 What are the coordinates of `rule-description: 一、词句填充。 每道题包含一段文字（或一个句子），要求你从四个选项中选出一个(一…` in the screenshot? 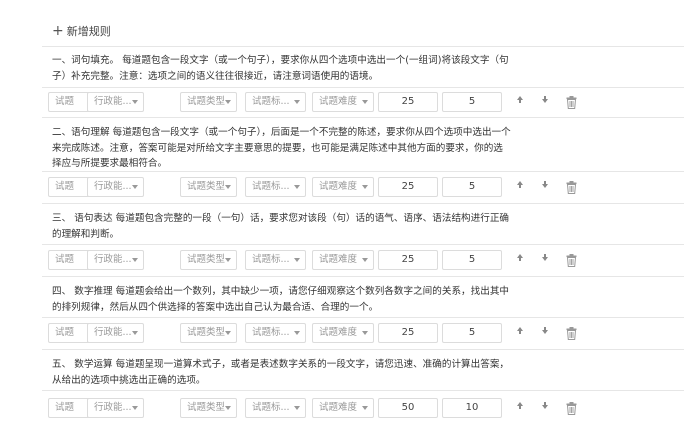 It's located at (280, 68).